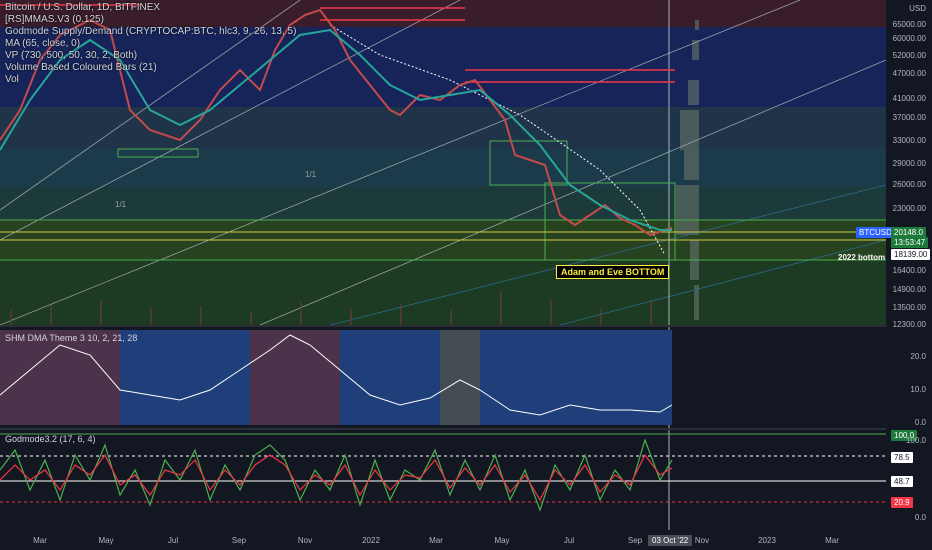 Image resolution: width=932 pixels, height=550 pixels. I want to click on price-tick: 41000.00, so click(909, 98).